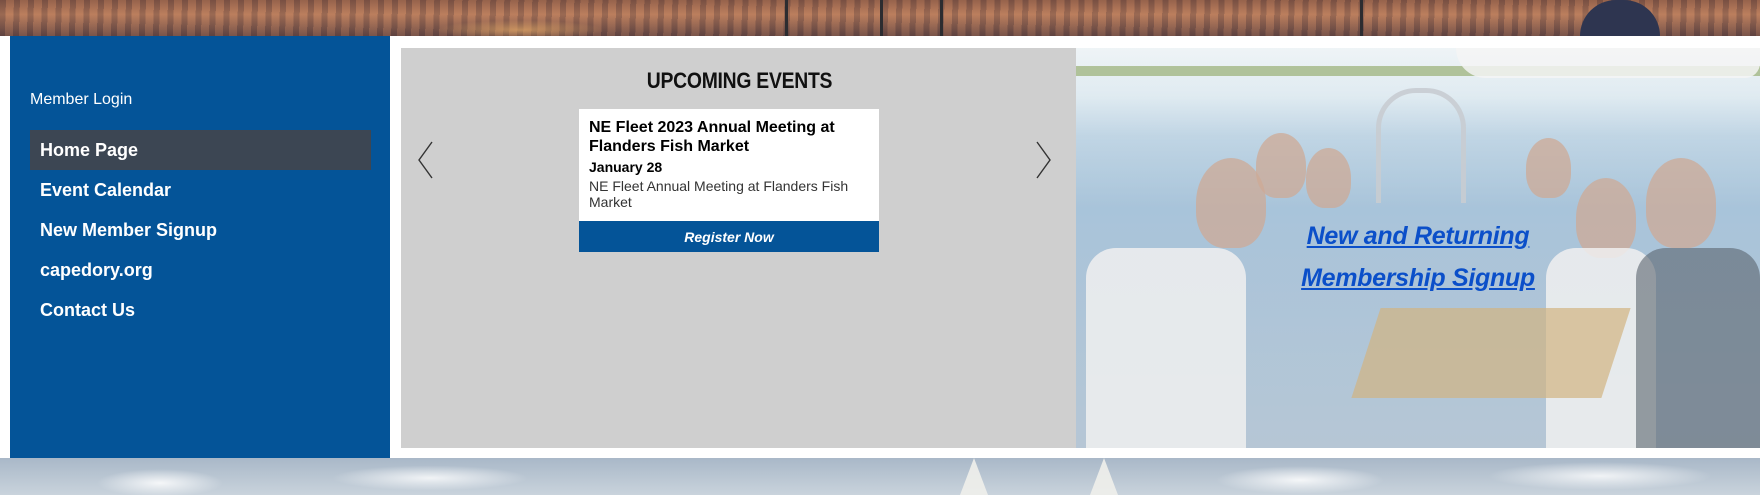 Image resolution: width=1760 pixels, height=495 pixels. Describe the element at coordinates (1418, 278) in the screenshot. I see `signup-link-line-2: Membership Signup` at that location.